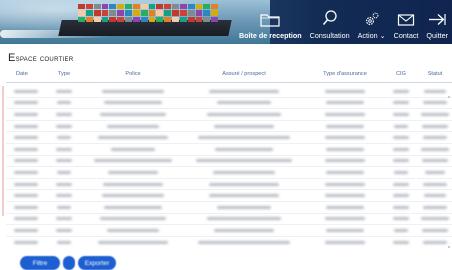 The image size is (452, 270). I want to click on nav-inbox: Boîte de reception, so click(270, 22).